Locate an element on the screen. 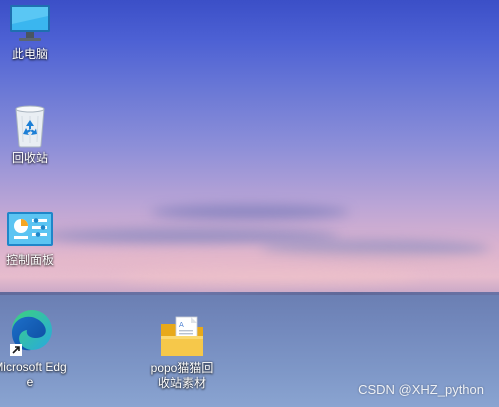  desktop-icon-label: popo猫猫回收站素材 is located at coordinates (182, 375).